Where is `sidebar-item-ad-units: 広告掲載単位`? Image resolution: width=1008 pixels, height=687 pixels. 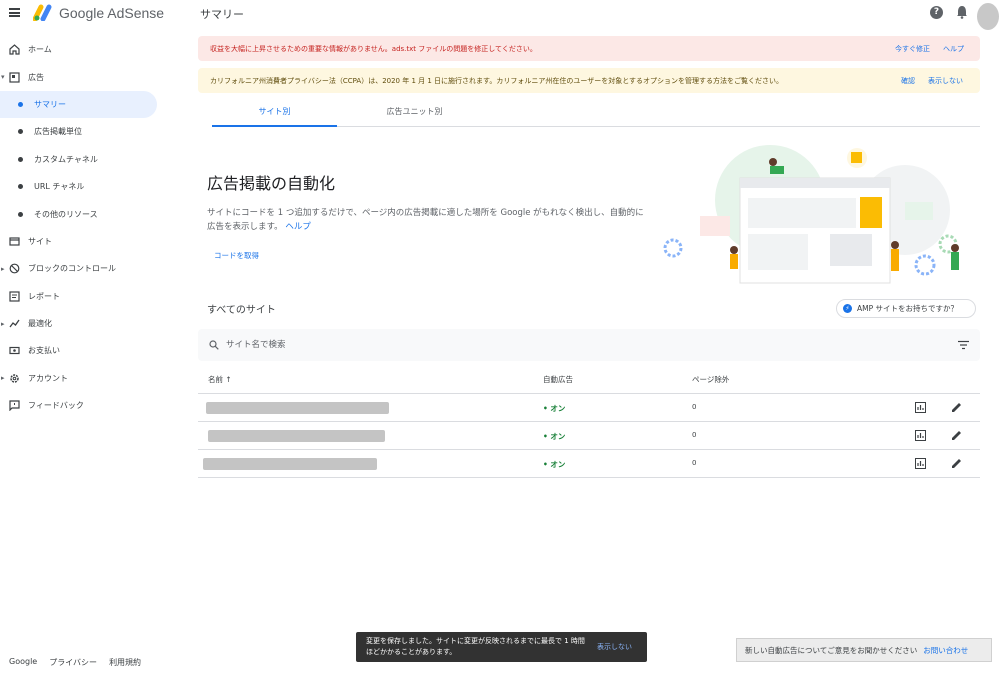 sidebar-item-ad-units: 広告掲載単位 is located at coordinates (80, 131).